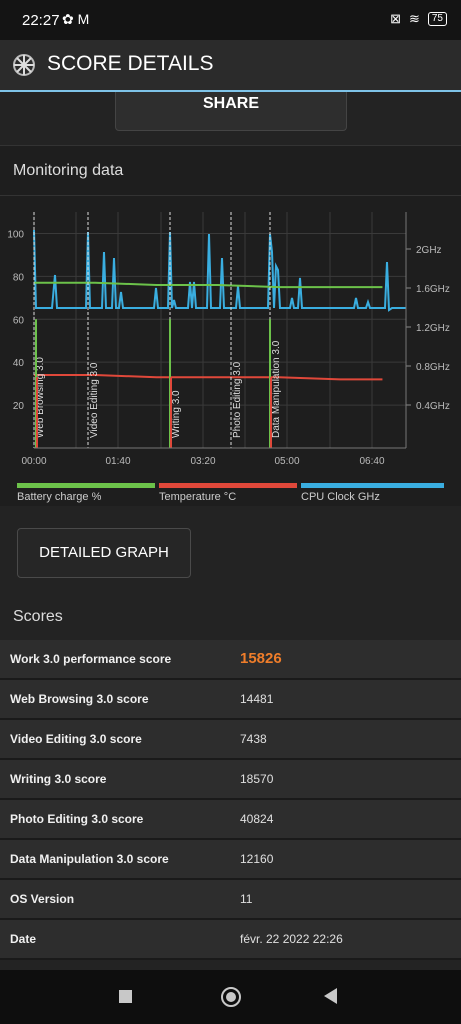 Image resolution: width=461 pixels, height=1024 pixels. Describe the element at coordinates (19, 320) in the screenshot. I see `y-left-tick: 60` at that location.